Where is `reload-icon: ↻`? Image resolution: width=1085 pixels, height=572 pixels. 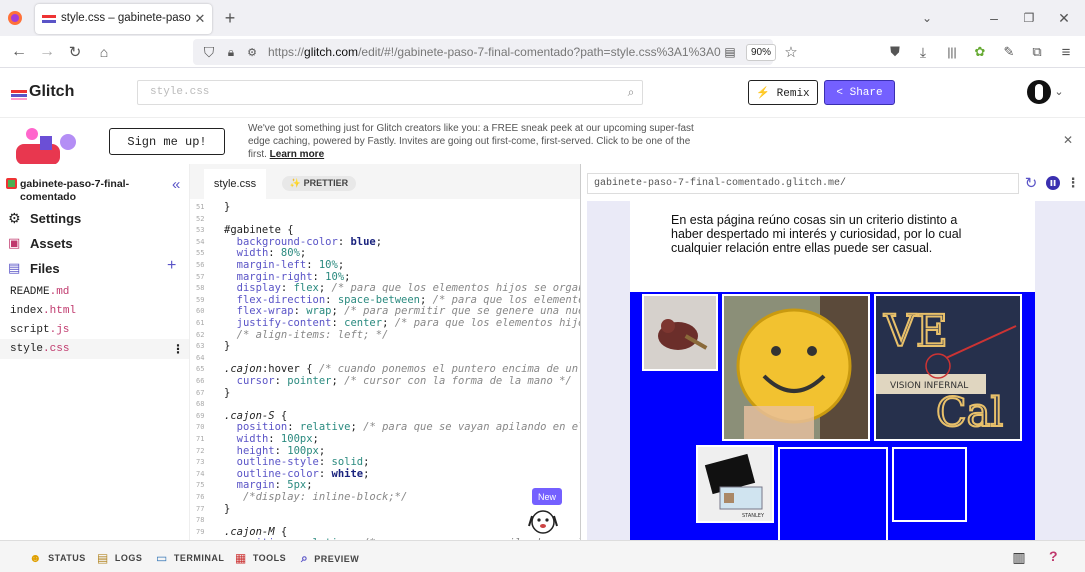 reload-icon: ↻ is located at coordinates (75, 52).